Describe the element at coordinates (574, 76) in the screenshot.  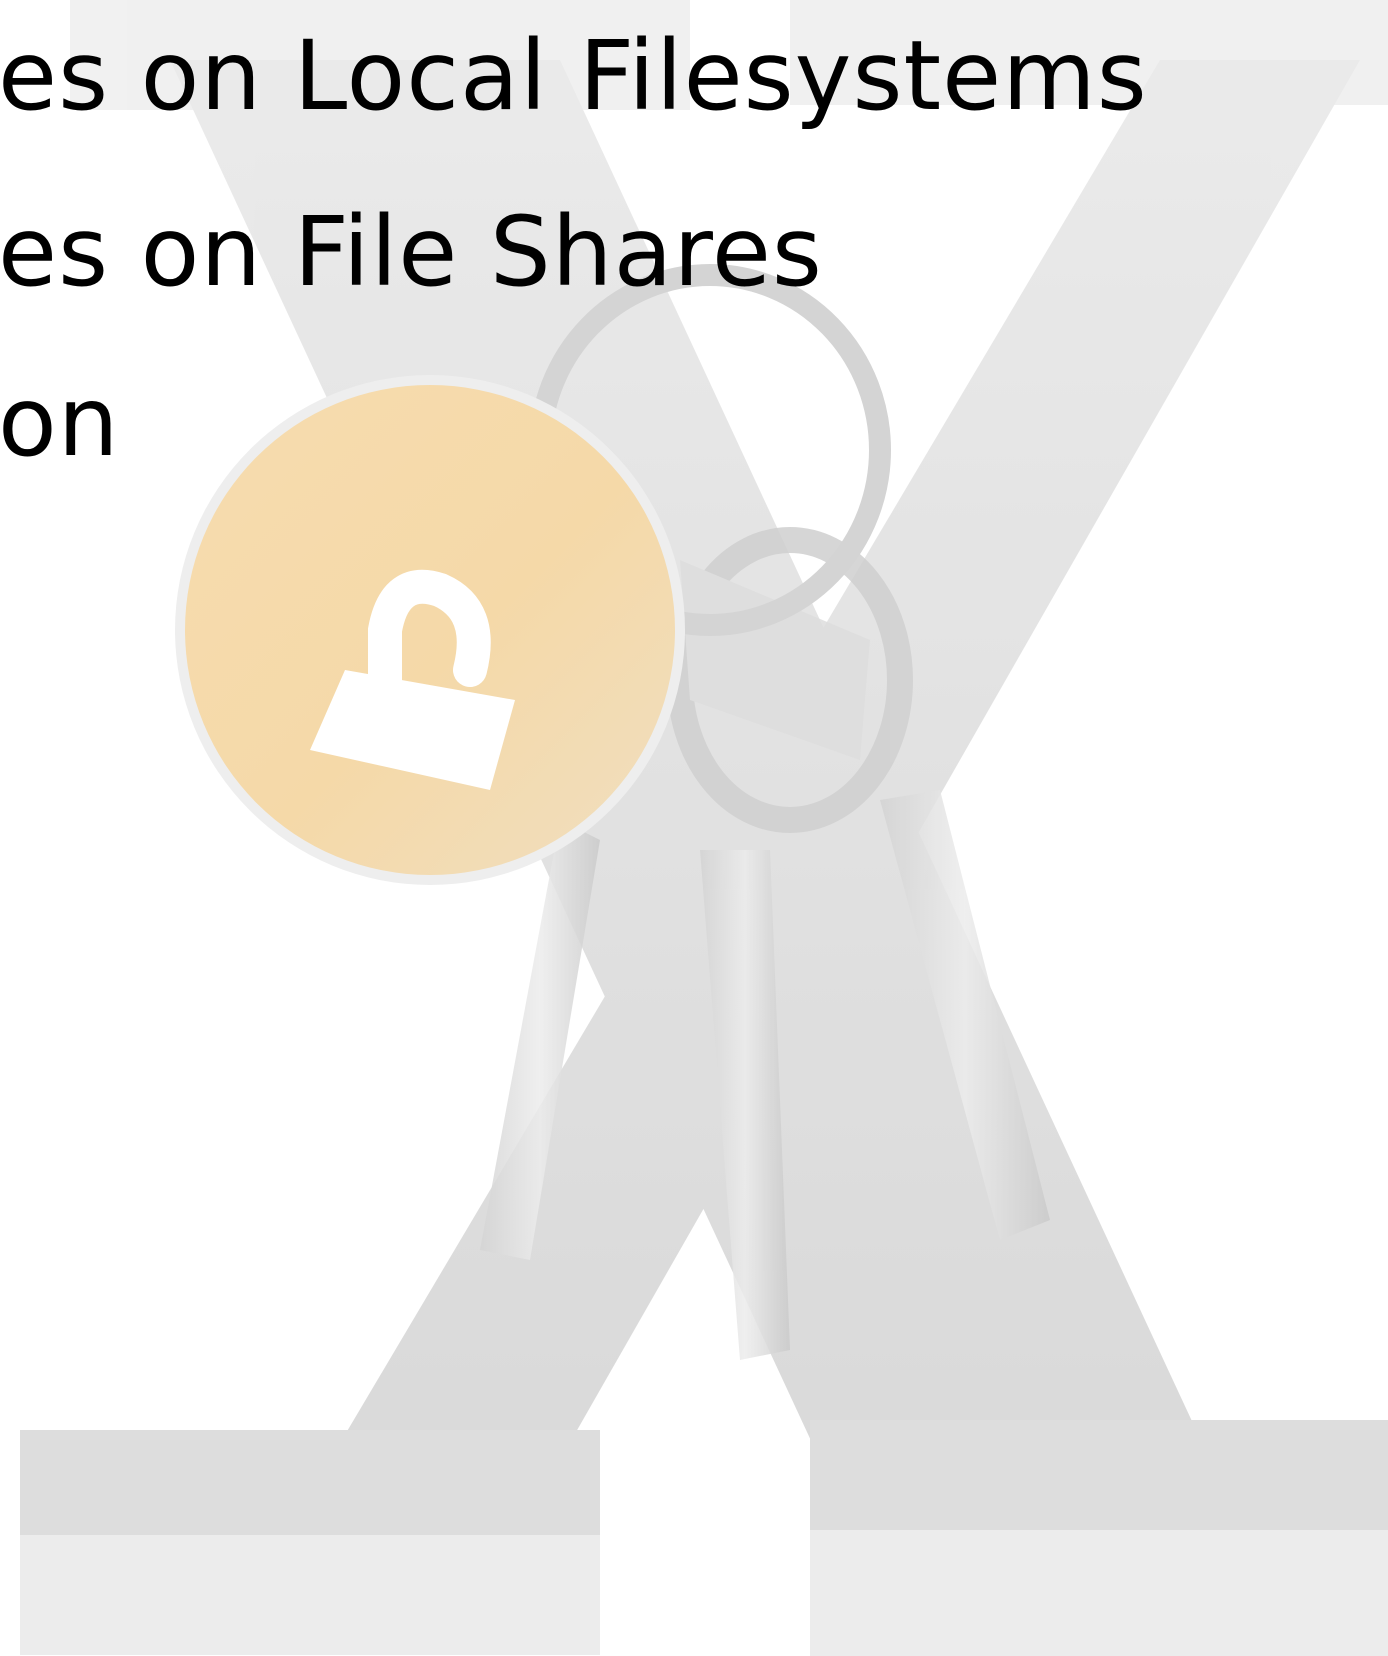
I see `slide-text-line-local-filesystems: es on Local Filesystems` at that location.